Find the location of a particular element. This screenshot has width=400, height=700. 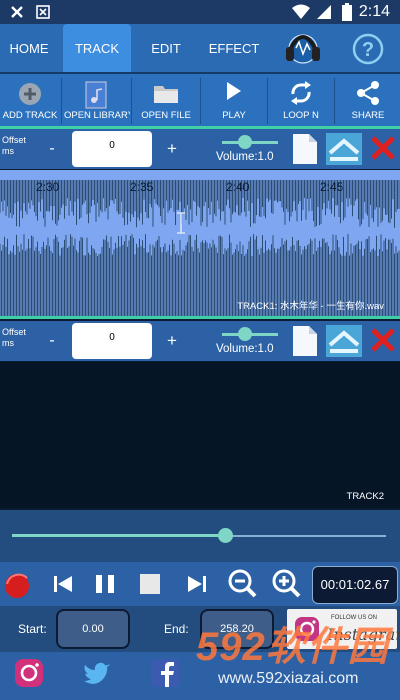

notification-box-icon is located at coordinates (43, 12).